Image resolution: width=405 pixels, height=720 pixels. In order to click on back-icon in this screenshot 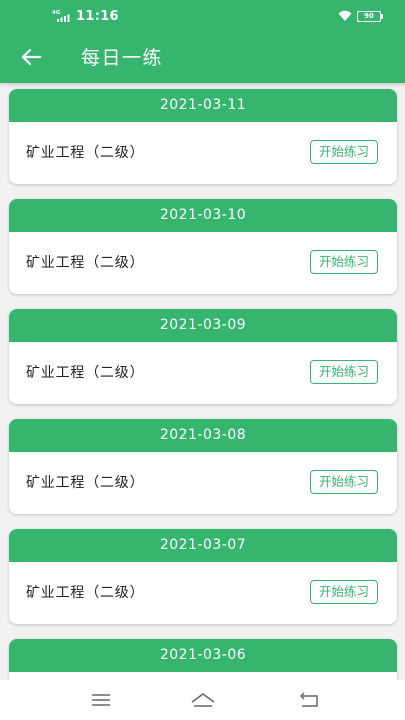, I will do `click(309, 700)`.